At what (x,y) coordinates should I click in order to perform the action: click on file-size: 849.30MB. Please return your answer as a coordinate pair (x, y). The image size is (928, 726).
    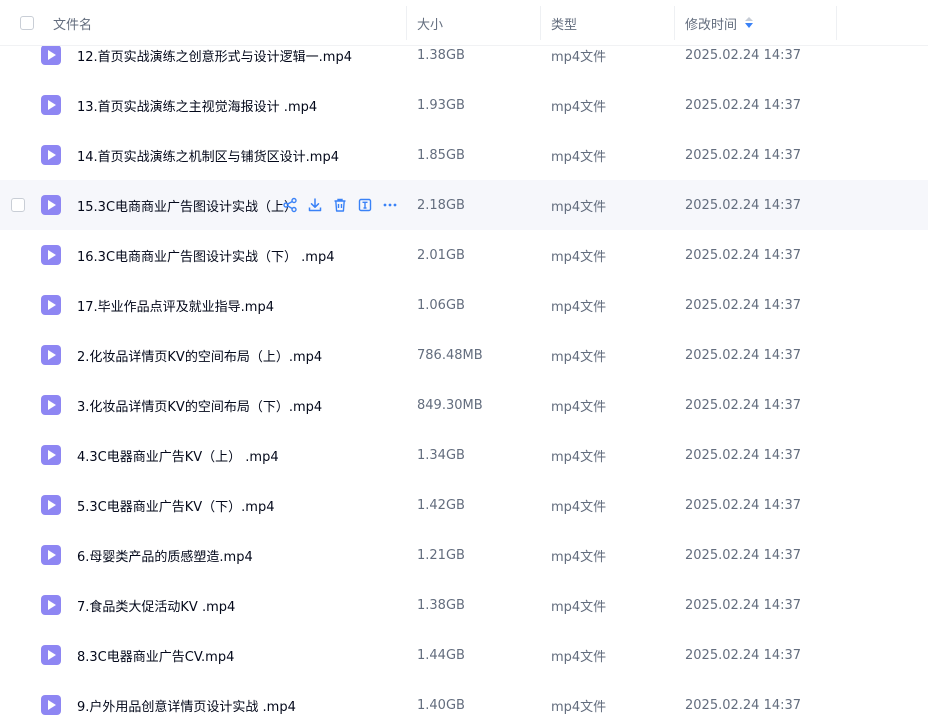
    Looking at the image, I should click on (450, 405).